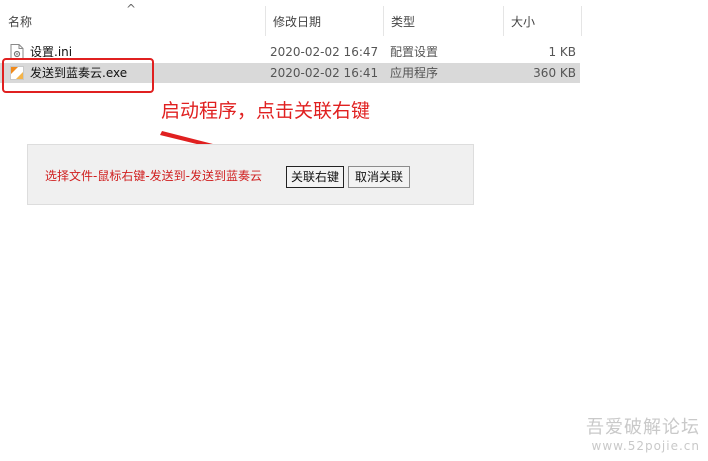 Image resolution: width=708 pixels, height=461 pixels. I want to click on file-size: 1 KB, so click(562, 52).